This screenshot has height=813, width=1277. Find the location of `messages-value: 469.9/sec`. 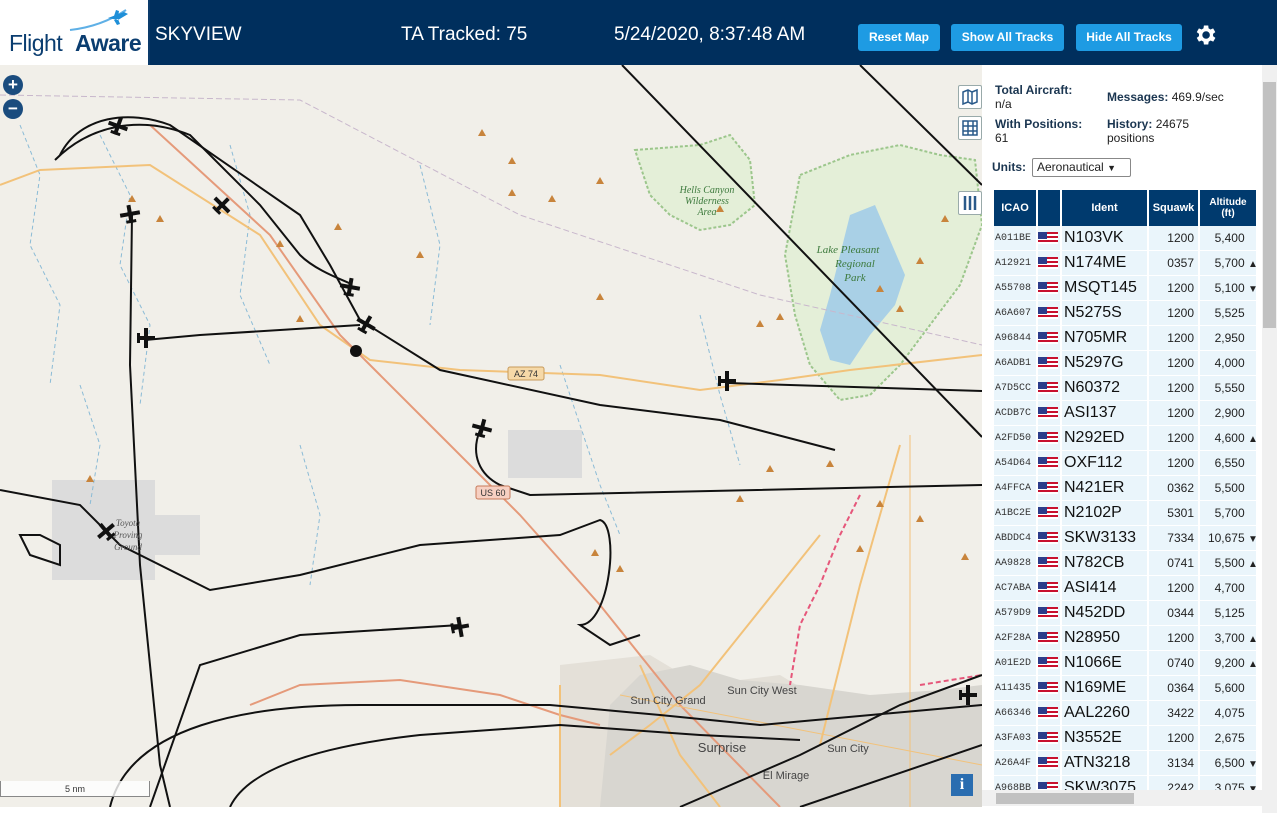

messages-value: 469.9/sec is located at coordinates (1197, 97).